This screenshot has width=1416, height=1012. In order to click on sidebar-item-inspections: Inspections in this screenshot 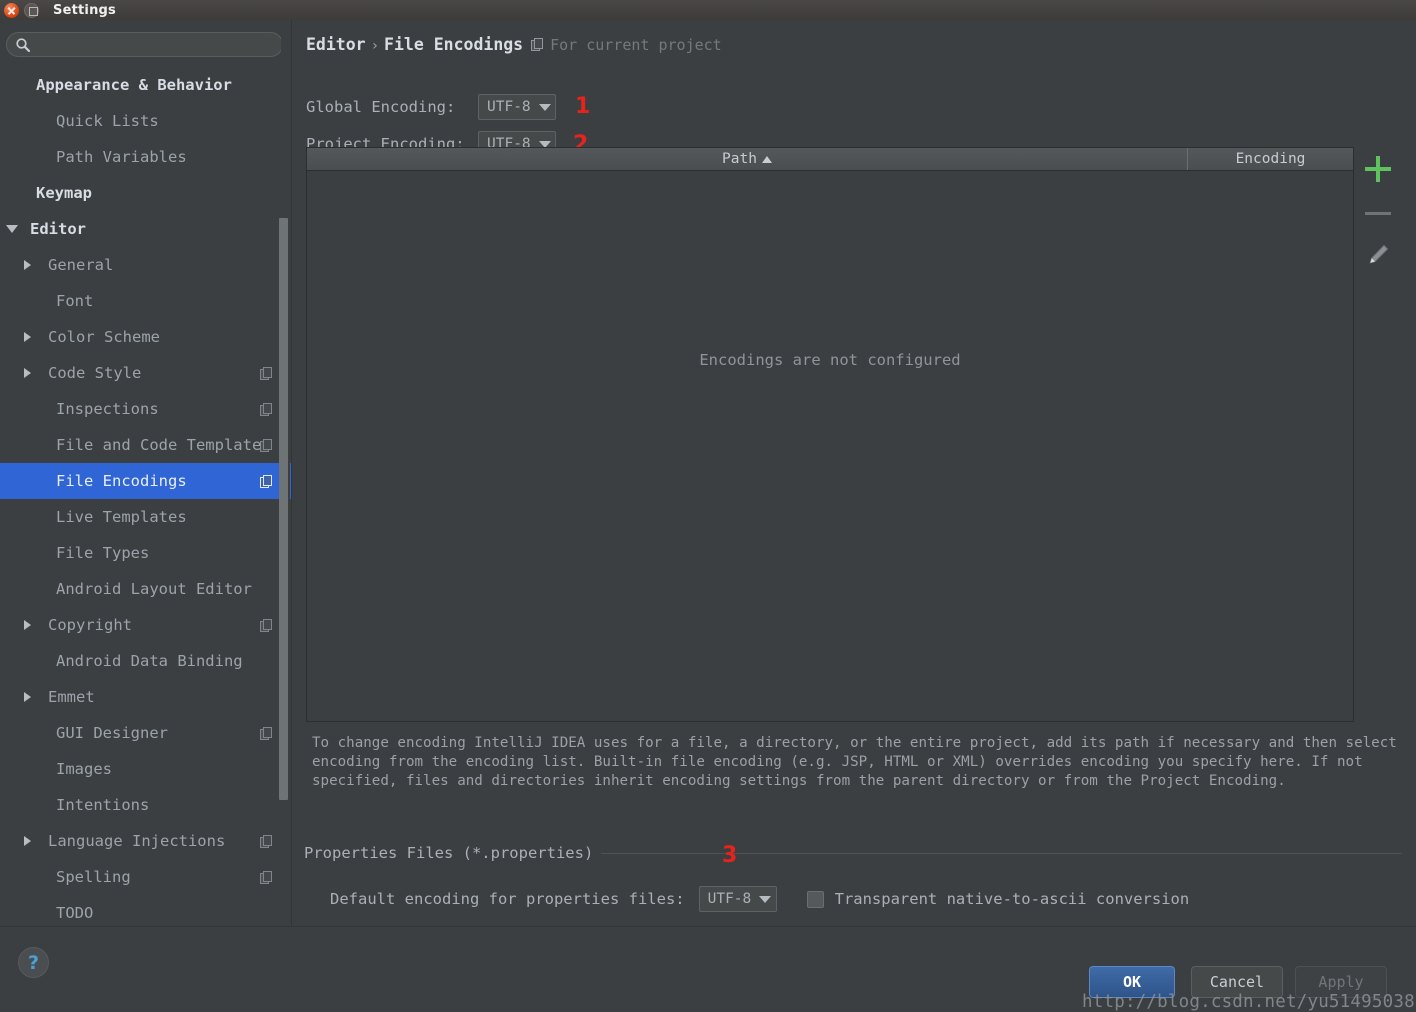, I will do `click(146, 409)`.